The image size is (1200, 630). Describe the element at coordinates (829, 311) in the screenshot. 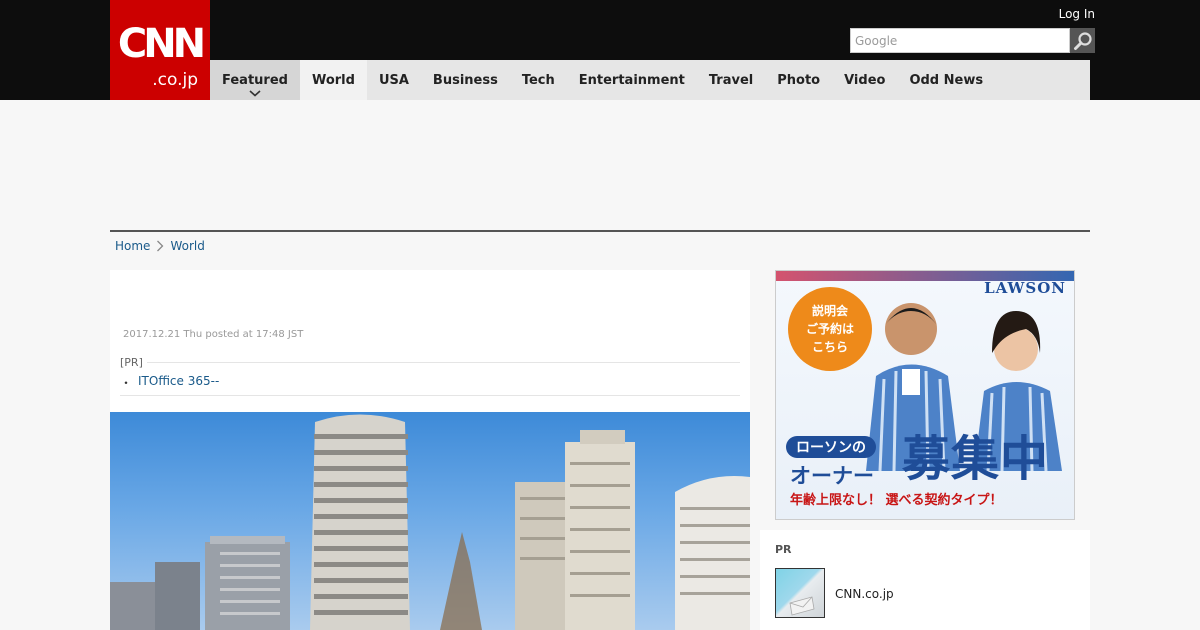

I see `ad-circle-line: 説明会` at that location.